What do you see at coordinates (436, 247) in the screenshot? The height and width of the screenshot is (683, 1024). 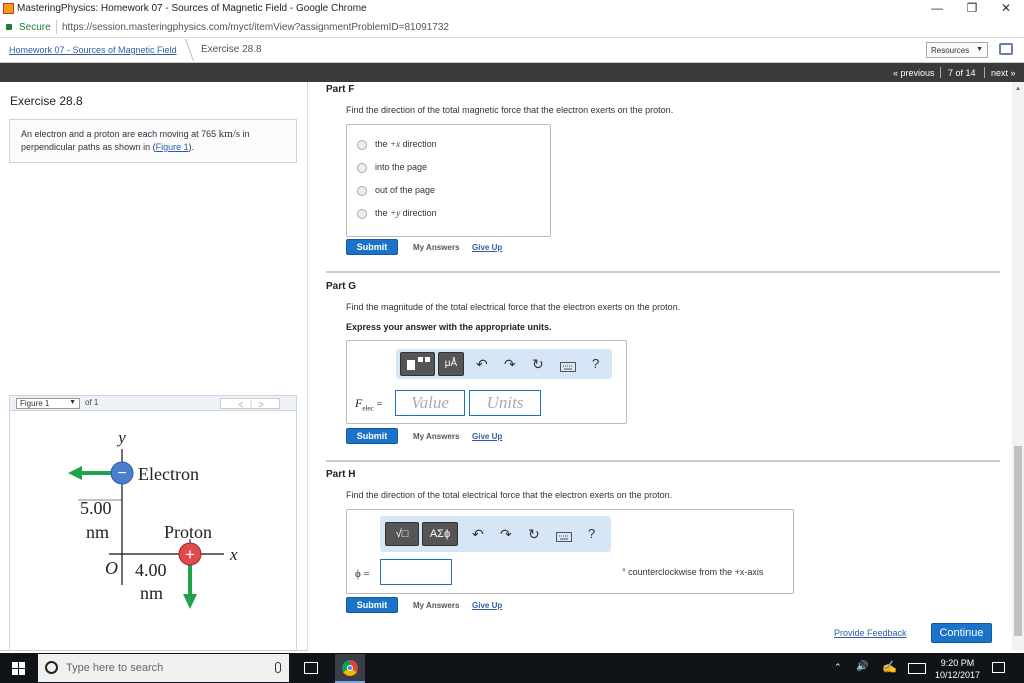 I see `part-f-my-answers: My Answers` at bounding box center [436, 247].